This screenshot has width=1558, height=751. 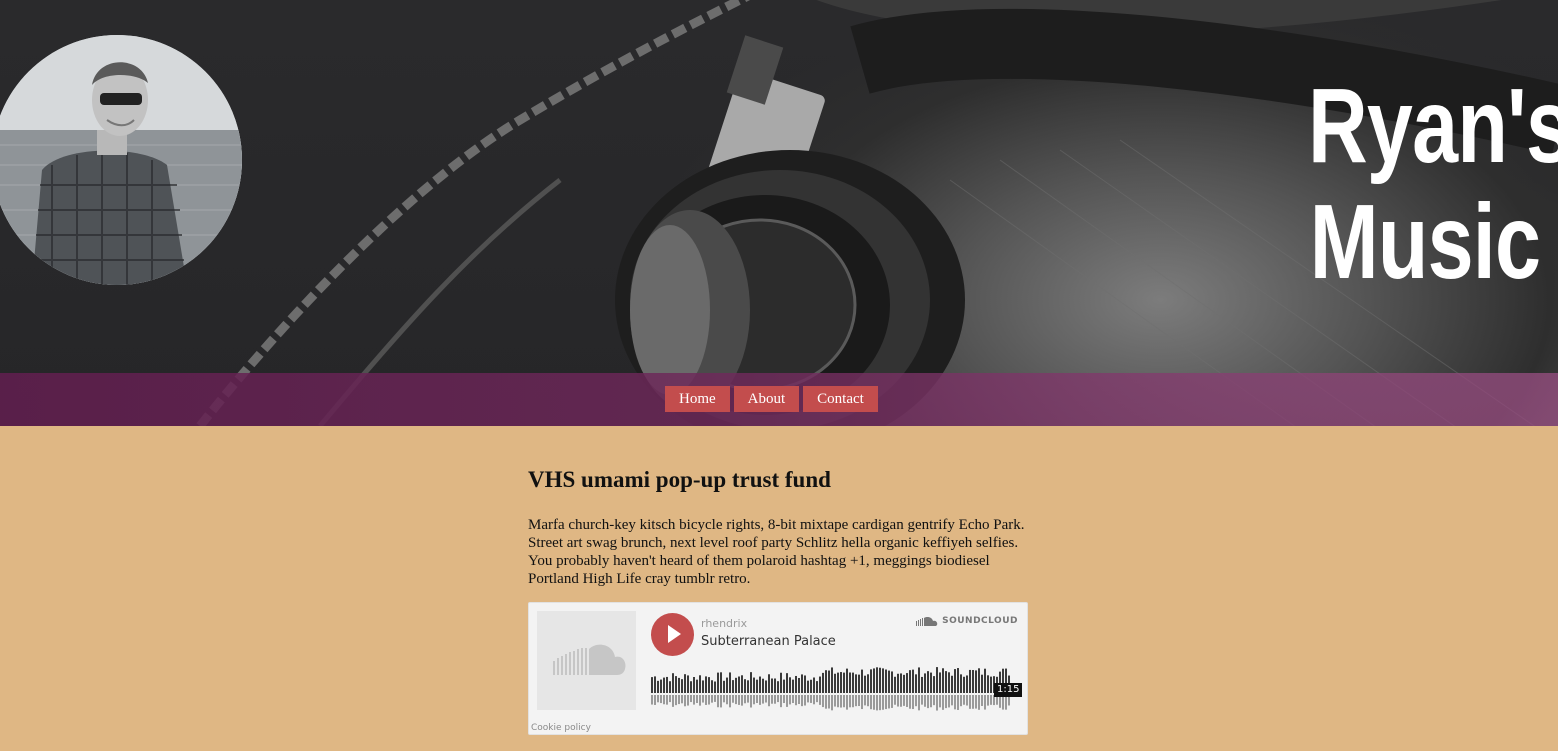 What do you see at coordinates (697, 399) in the screenshot?
I see `nav-home-button: Home` at bounding box center [697, 399].